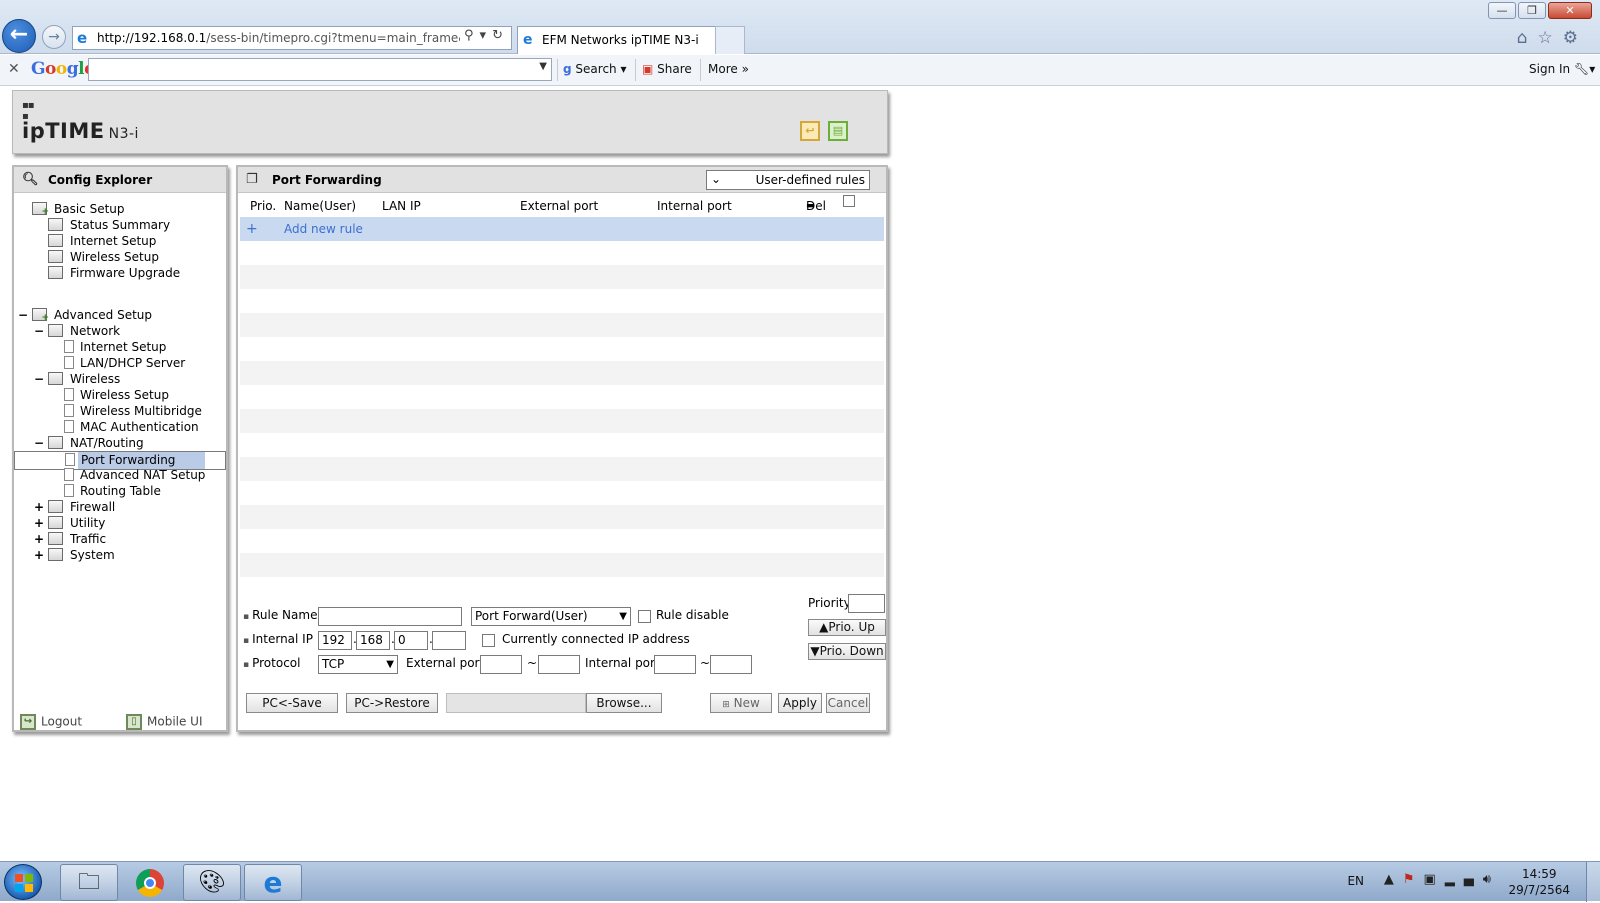  Describe the element at coordinates (800, 703) in the screenshot. I see `apply-button: Apply` at that location.